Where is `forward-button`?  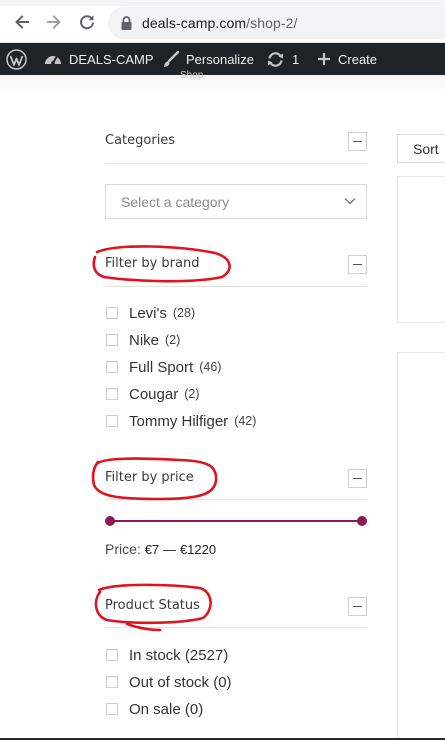
forward-button is located at coordinates (54, 22).